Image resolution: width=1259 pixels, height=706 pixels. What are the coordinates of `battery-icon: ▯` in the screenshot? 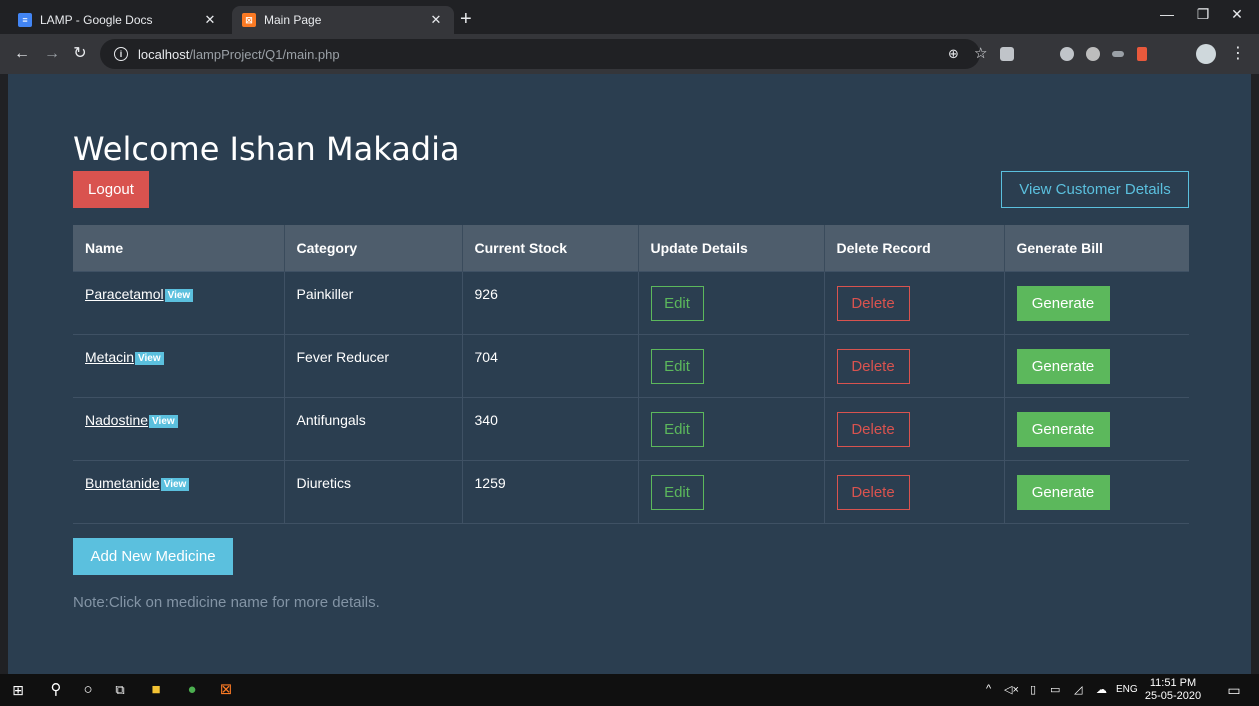 It's located at (1033, 689).